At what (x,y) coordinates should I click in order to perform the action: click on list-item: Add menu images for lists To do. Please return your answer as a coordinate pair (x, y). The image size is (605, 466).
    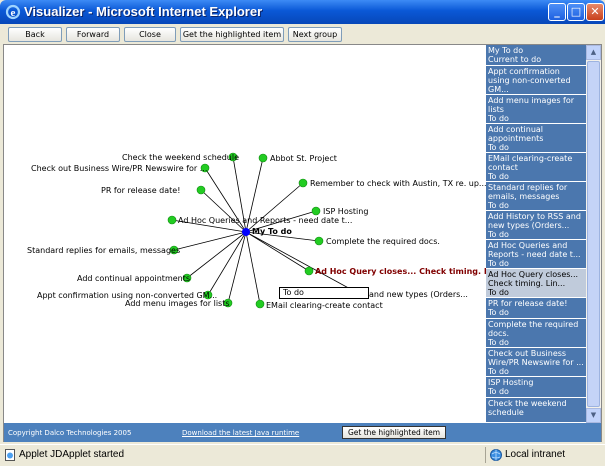
    Looking at the image, I should click on (536, 109).